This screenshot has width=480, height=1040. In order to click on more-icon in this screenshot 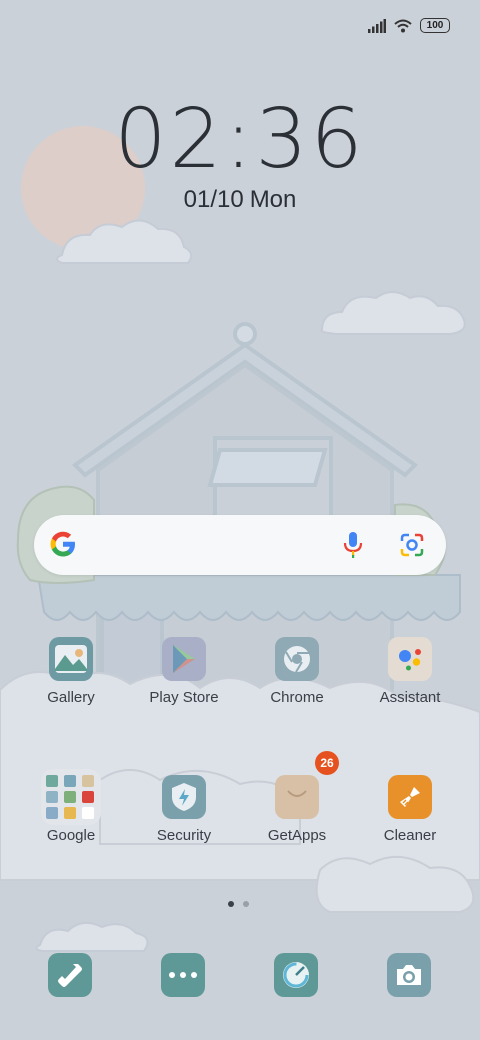, I will do `click(183, 975)`.